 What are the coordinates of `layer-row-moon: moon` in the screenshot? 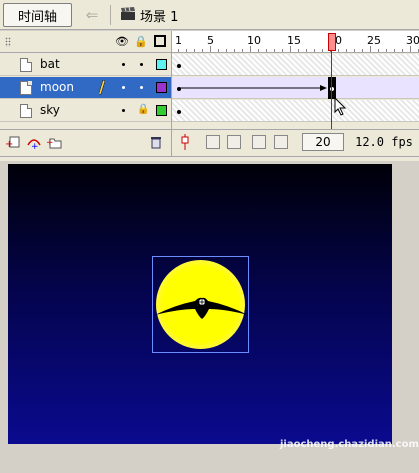 It's located at (85, 88).